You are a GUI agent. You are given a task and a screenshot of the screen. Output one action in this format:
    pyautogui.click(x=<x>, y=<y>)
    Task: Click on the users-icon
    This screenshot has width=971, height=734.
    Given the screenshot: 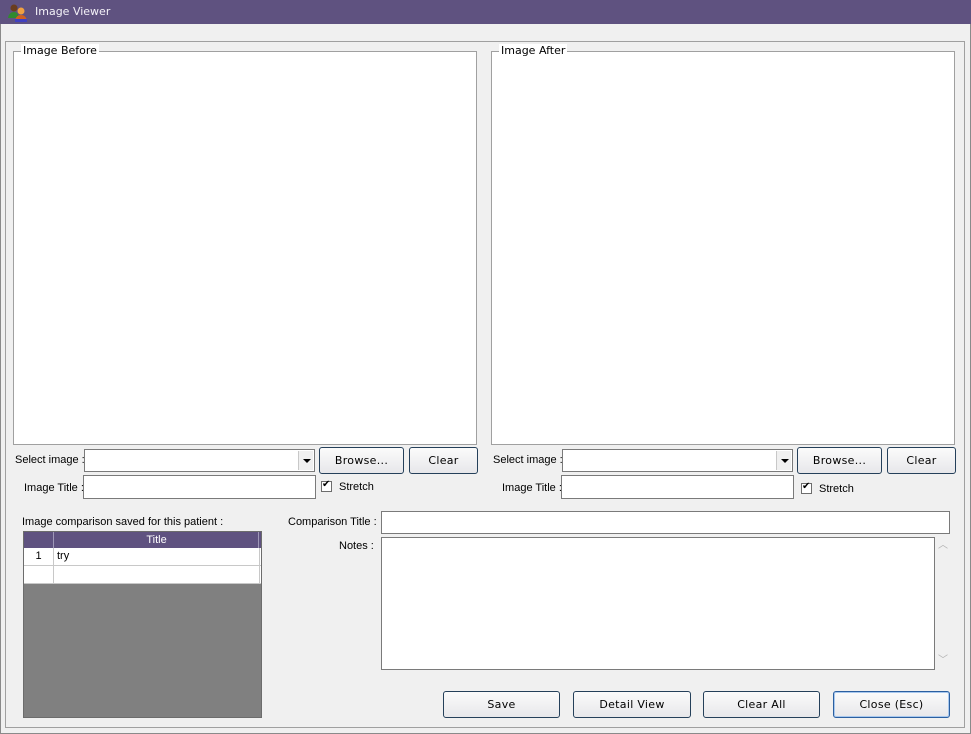 What is the action you would take?
    pyautogui.click(x=17, y=13)
    